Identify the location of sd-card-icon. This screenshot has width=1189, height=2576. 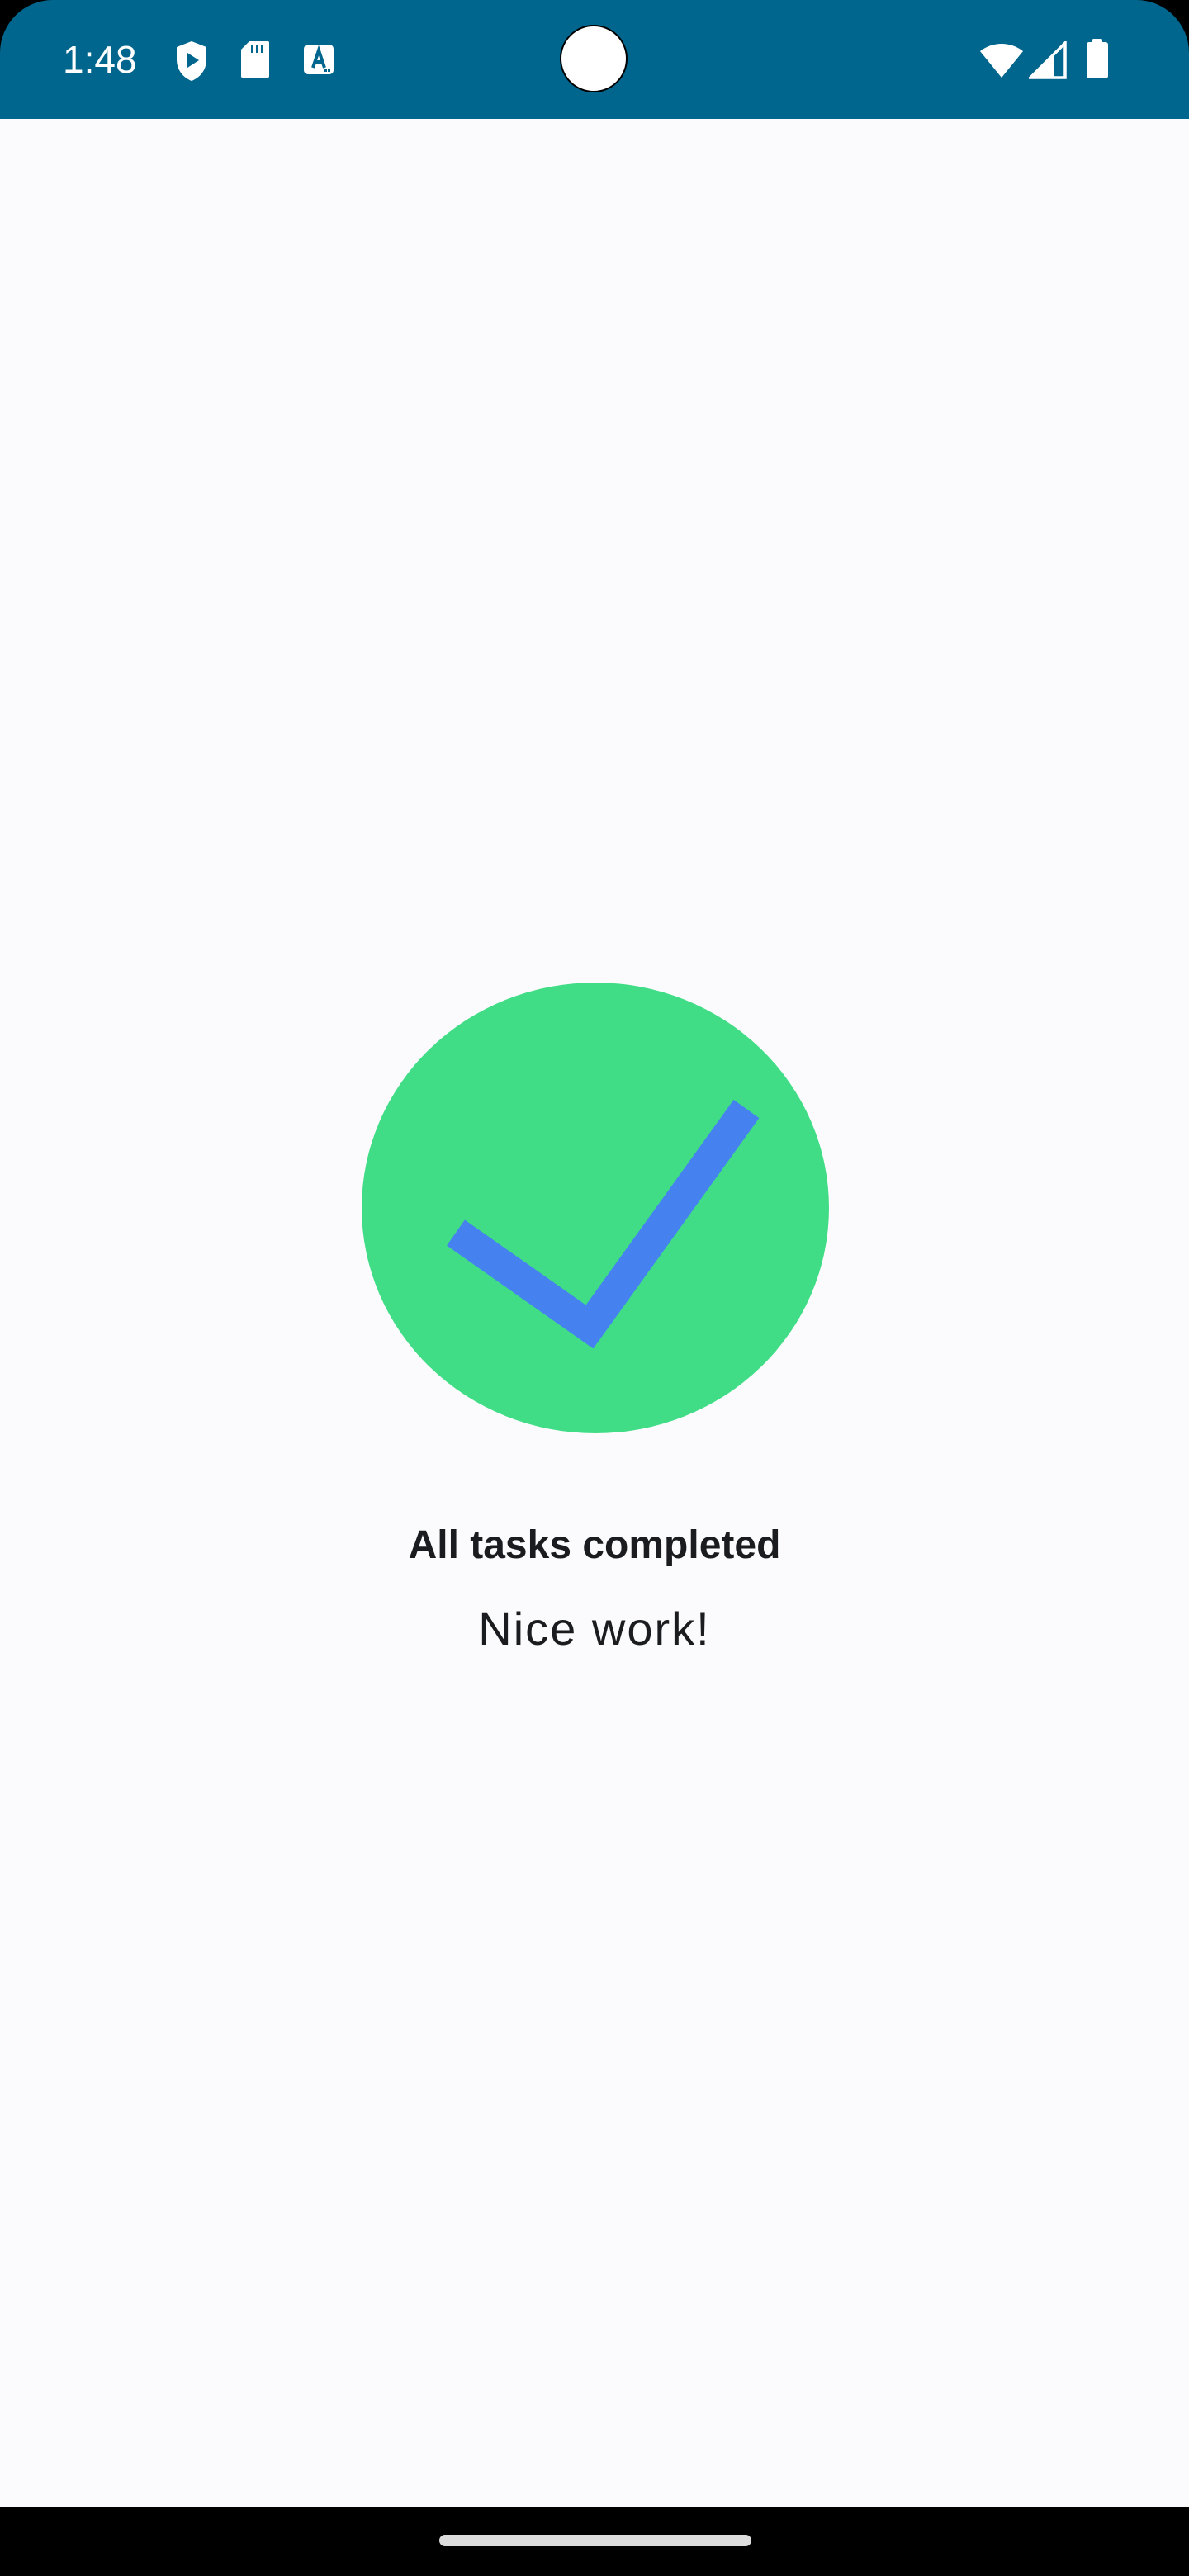
(255, 59).